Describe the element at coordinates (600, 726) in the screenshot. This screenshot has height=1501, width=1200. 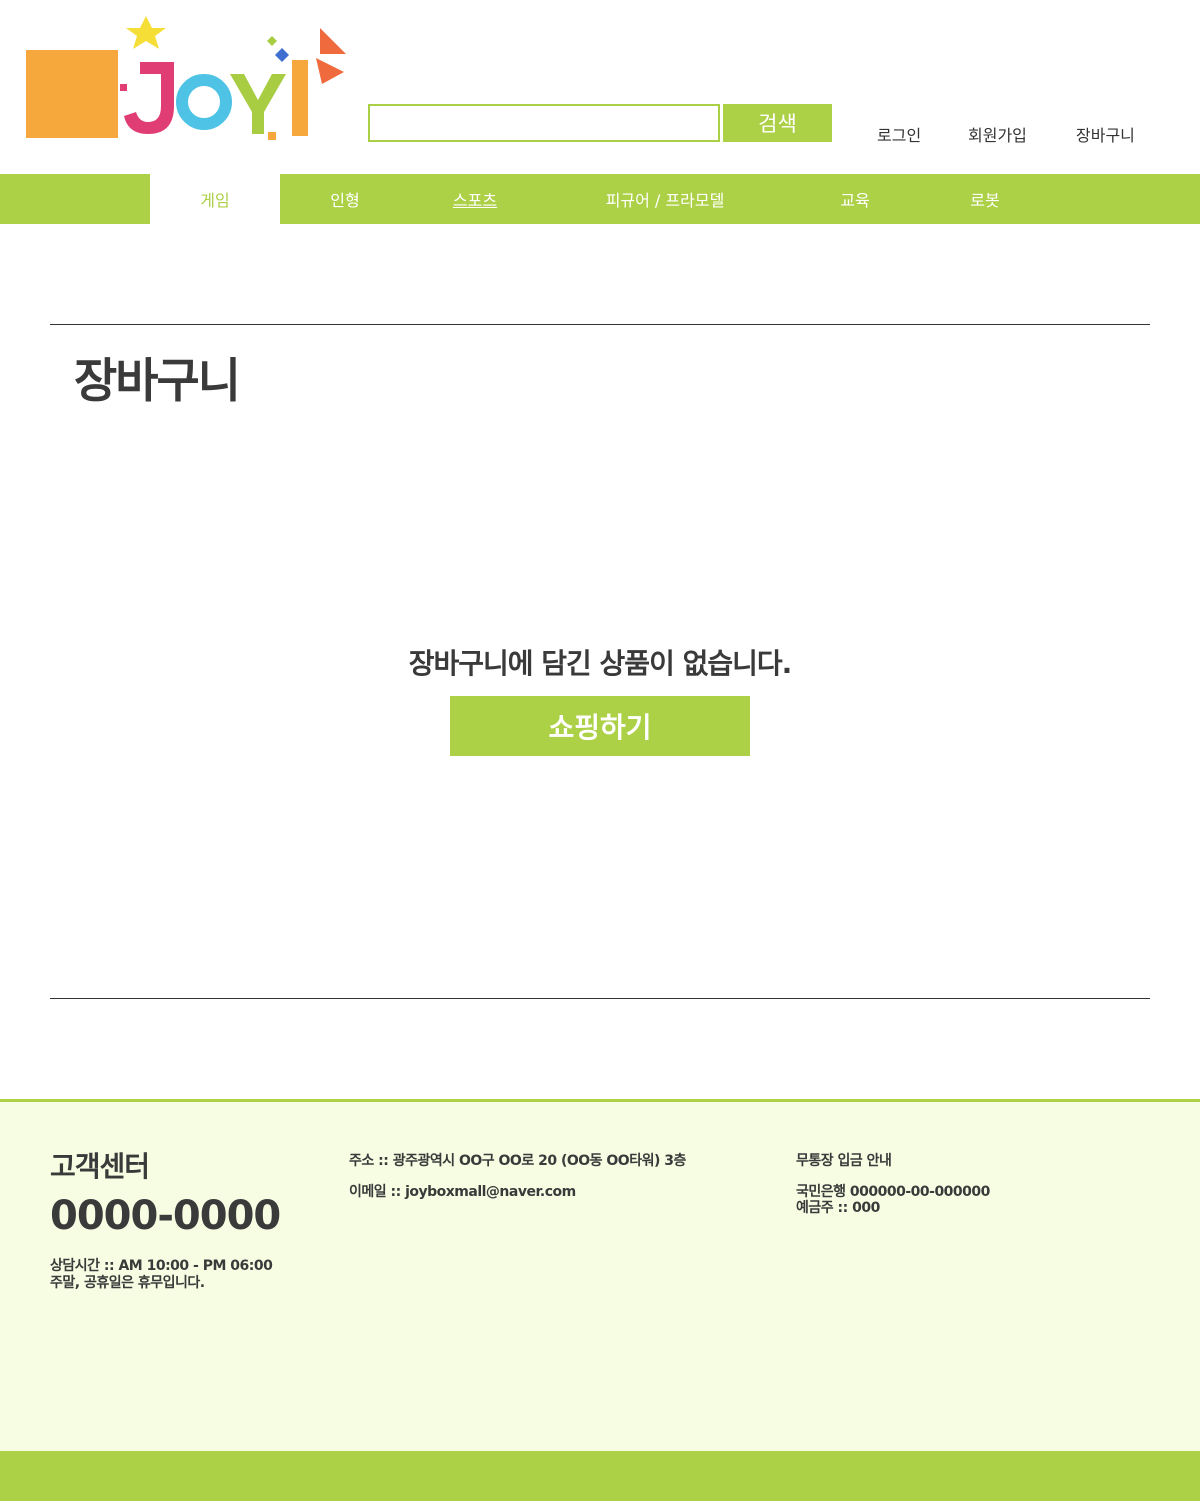
I see `go-shopping-button: 쇼핑하기` at that location.